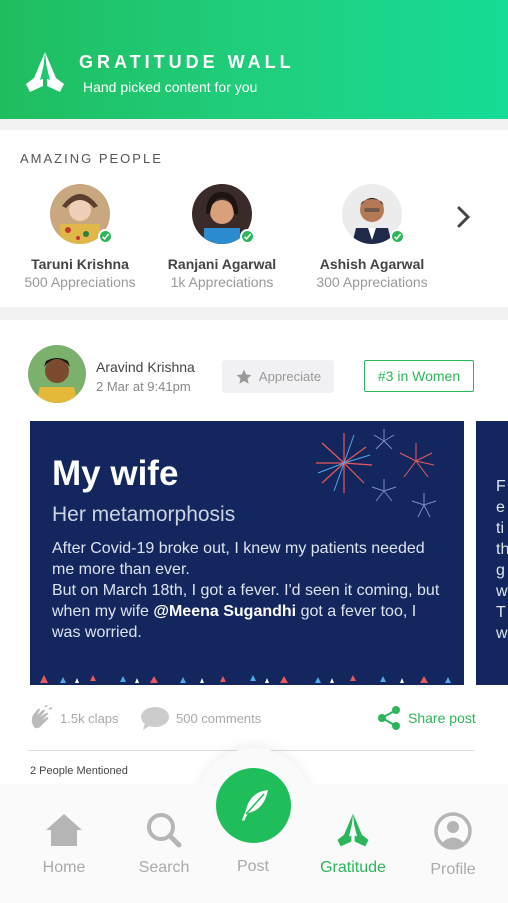 Image resolution: width=508 pixels, height=903 pixels. Describe the element at coordinates (222, 237) in the screenshot. I see `person-card: Ranjani Agarwal 1k Appreciations` at that location.